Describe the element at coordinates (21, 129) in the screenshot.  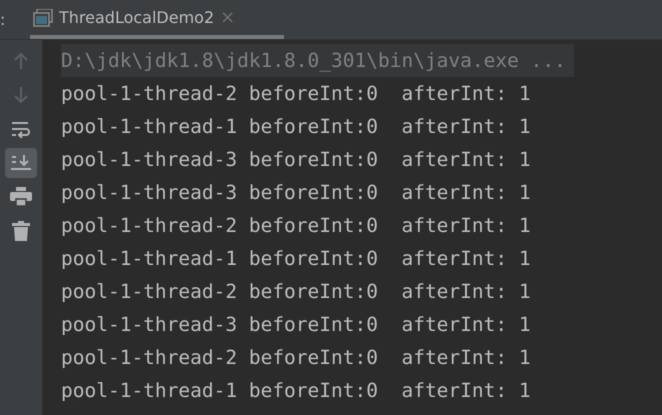
I see `soft-wrap-icon` at that location.